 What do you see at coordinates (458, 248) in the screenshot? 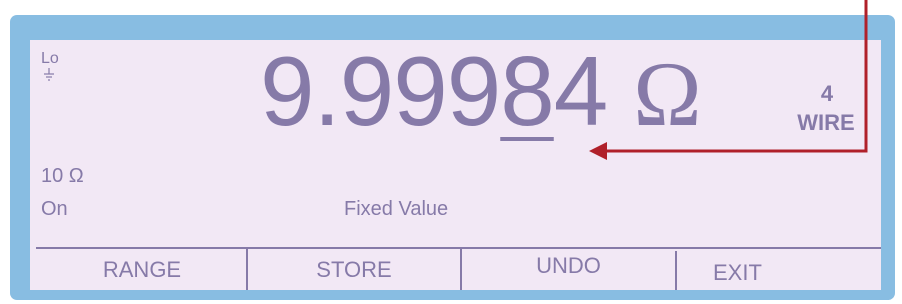
I see `softkey-divider` at bounding box center [458, 248].